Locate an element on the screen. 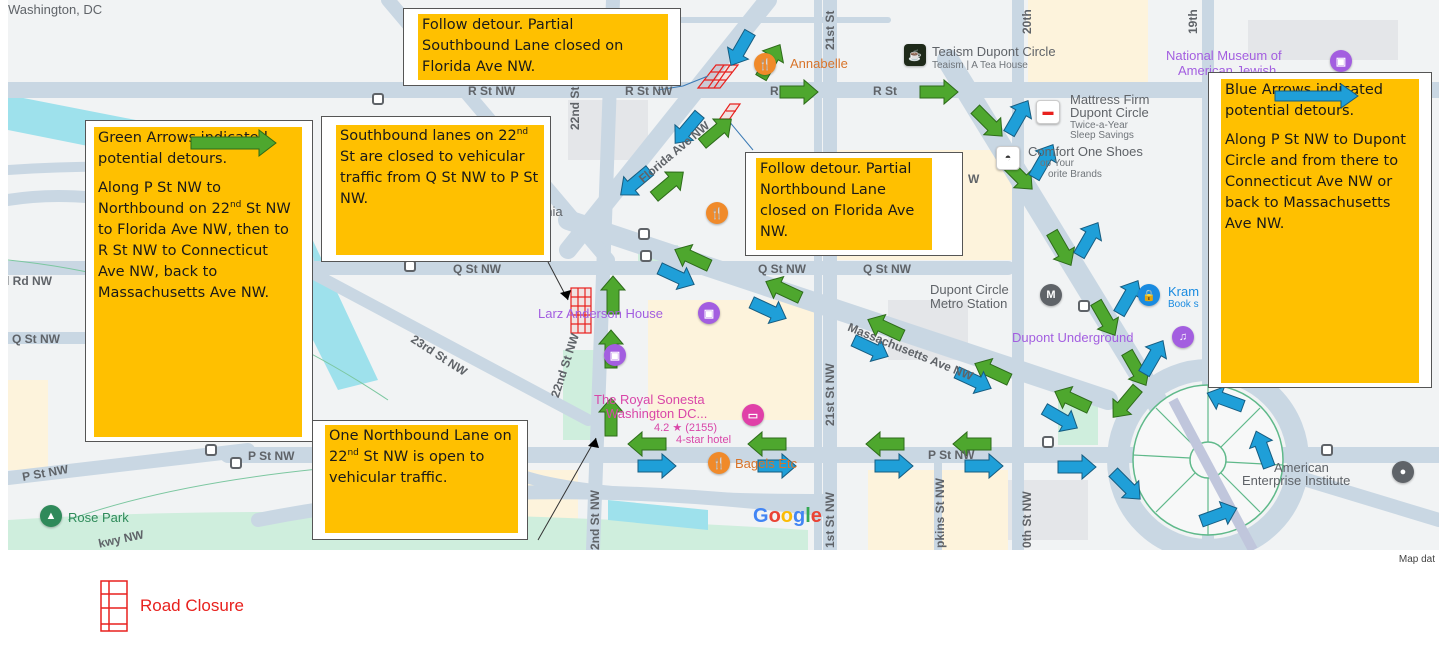 This screenshot has height=652, width=1439. music-pin-icon: ♫ is located at coordinates (1183, 337).